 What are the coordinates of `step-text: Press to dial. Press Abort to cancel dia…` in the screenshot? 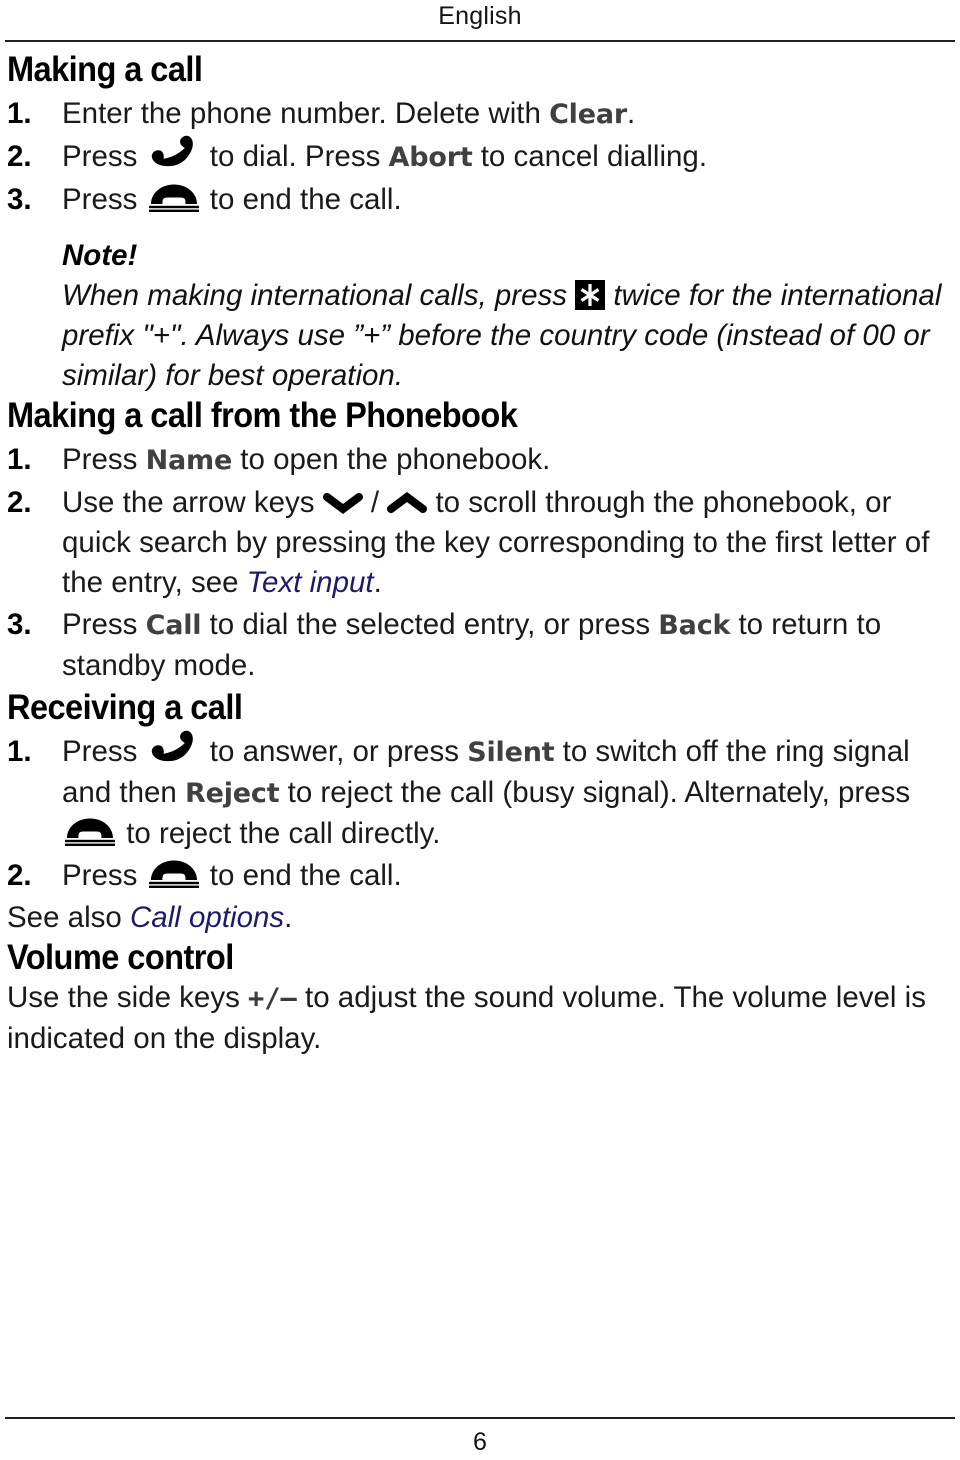 It's located at (384, 154).